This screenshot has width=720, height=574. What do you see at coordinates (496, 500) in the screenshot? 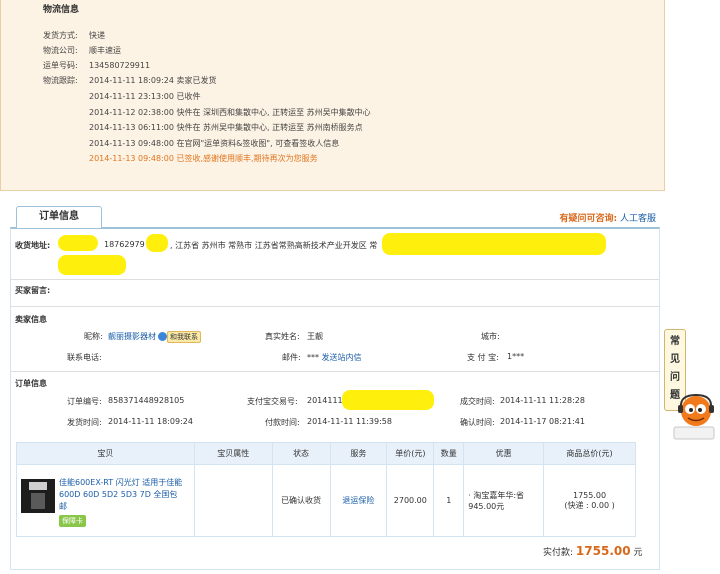
I see `discount-text: 淘宝嘉年华:省945.00元` at bounding box center [496, 500].